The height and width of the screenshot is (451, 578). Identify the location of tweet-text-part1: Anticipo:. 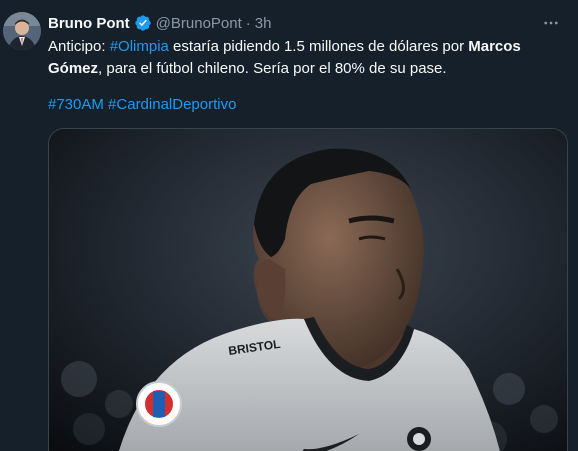
(79, 46).